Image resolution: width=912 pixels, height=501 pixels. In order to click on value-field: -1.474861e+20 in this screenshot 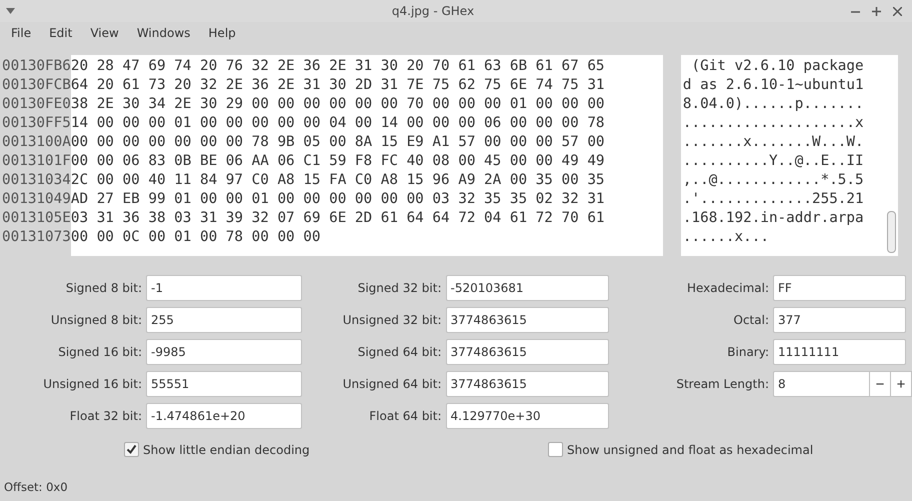, I will do `click(224, 416)`.